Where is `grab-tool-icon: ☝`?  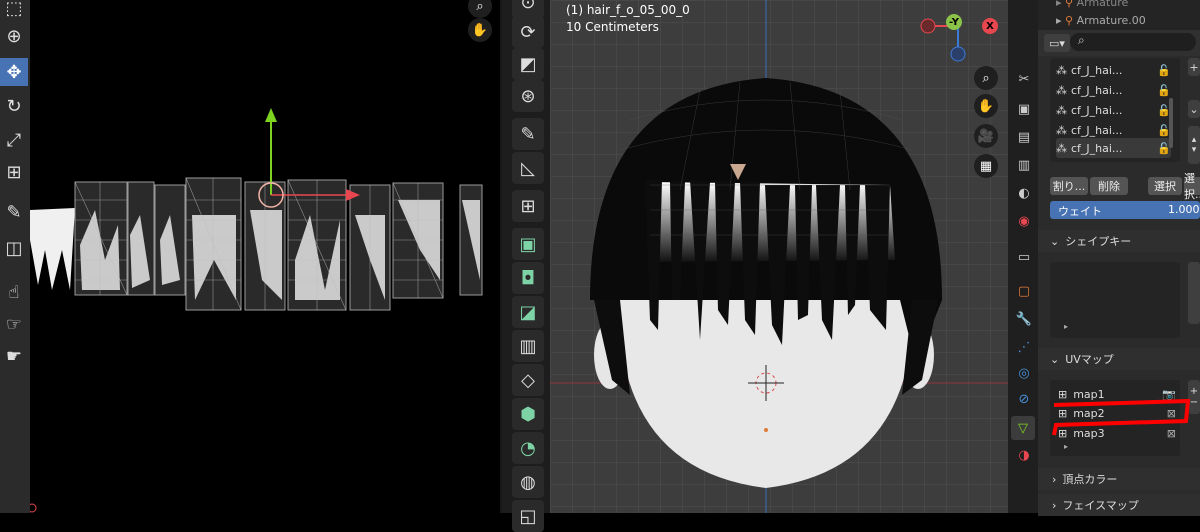 grab-tool-icon: ☝ is located at coordinates (14, 292).